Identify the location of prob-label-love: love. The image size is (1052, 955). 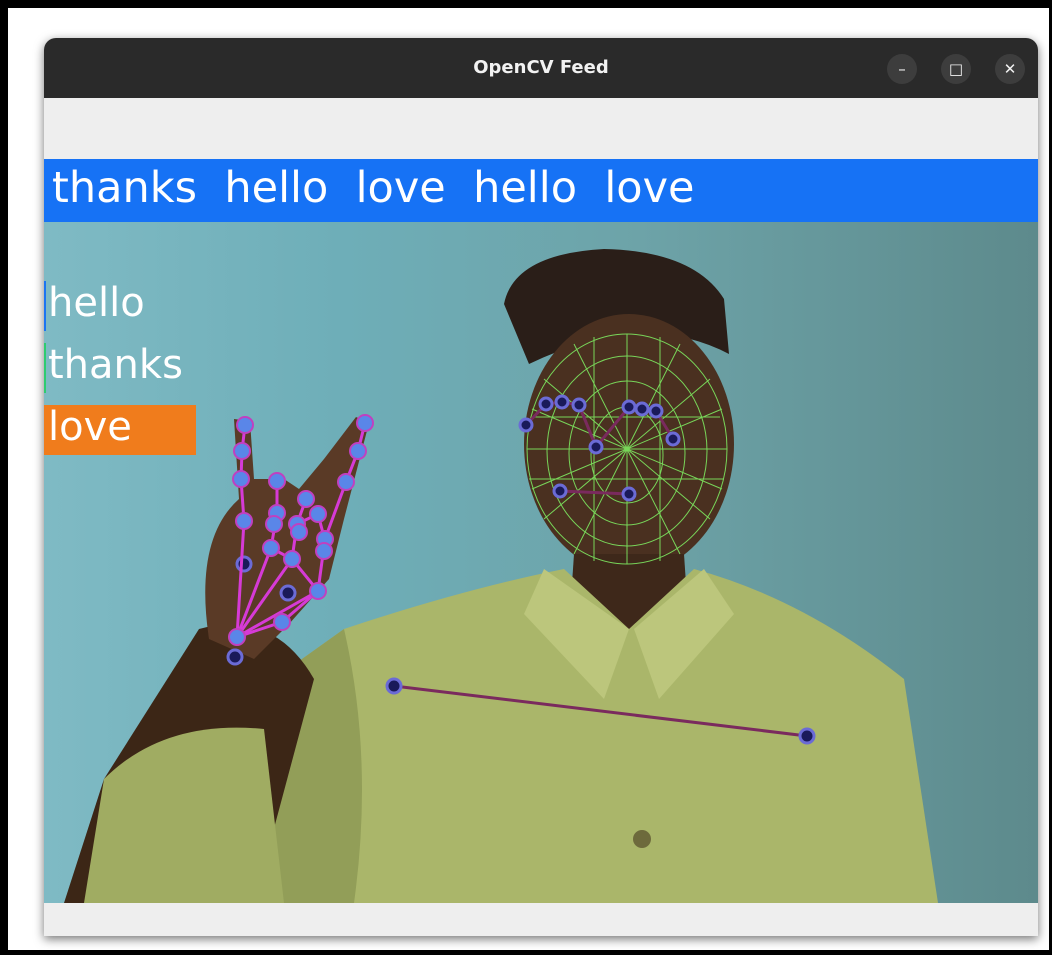
(90, 427).